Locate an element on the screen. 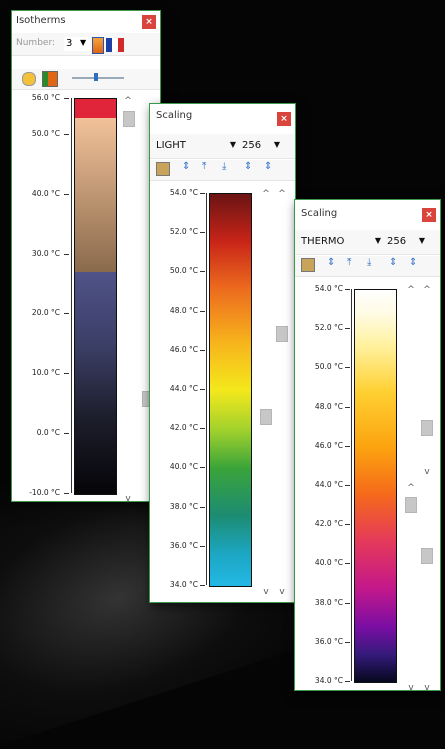 This screenshot has width=445, height=749. levels-value: 256 is located at coordinates (252, 145).